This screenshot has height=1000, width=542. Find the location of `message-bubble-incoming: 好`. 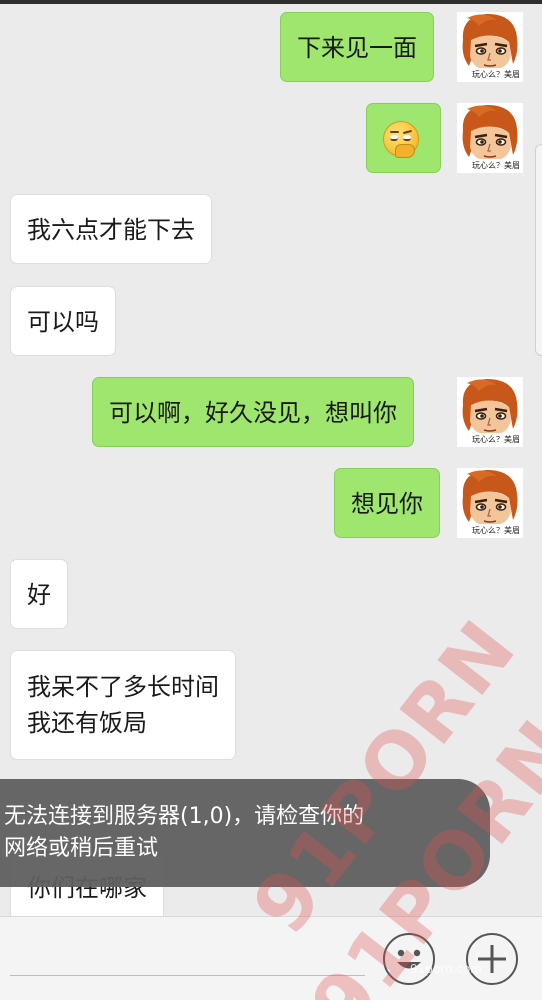

message-bubble-incoming: 好 is located at coordinates (39, 594).